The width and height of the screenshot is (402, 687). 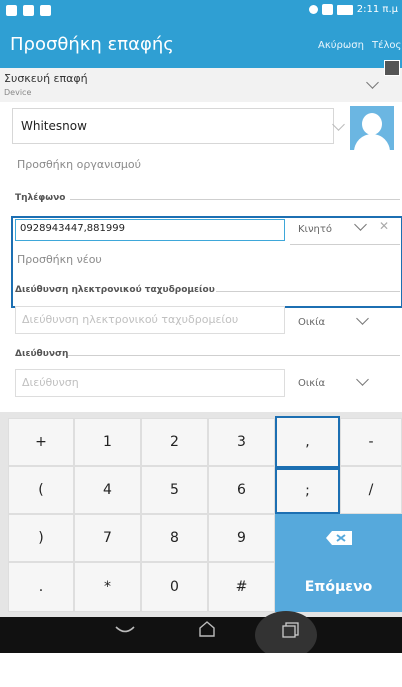 I want to click on address-type-chevron-icon, so click(x=362, y=379).